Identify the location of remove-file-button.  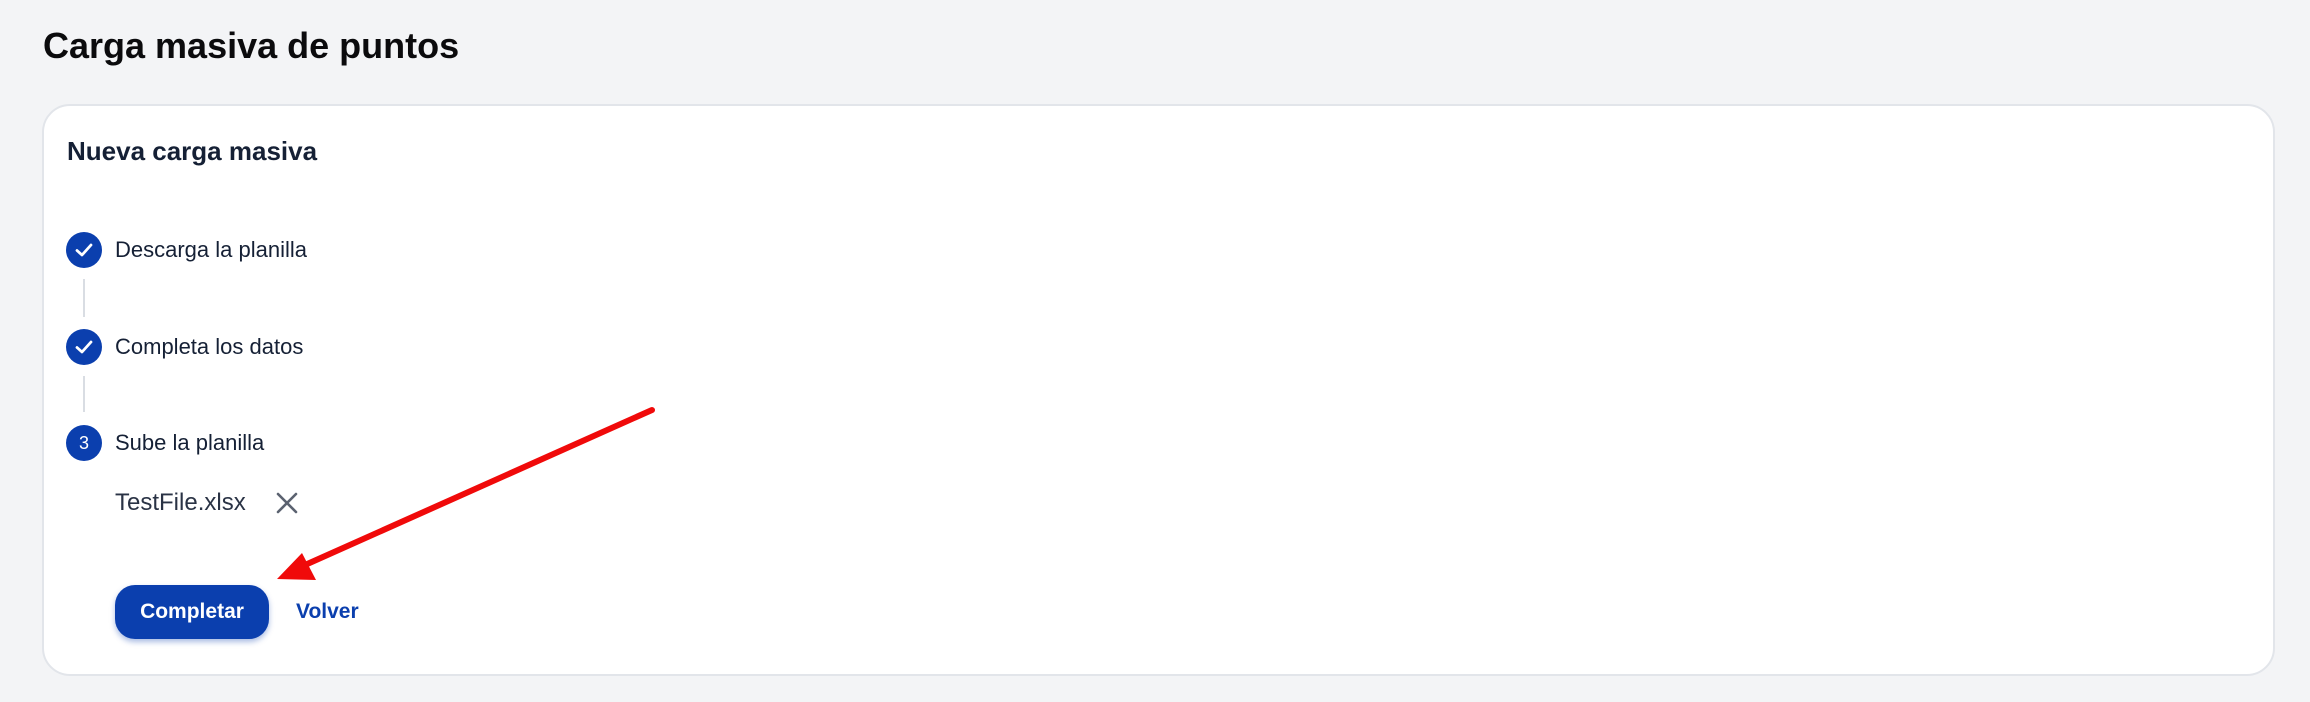
(287, 503).